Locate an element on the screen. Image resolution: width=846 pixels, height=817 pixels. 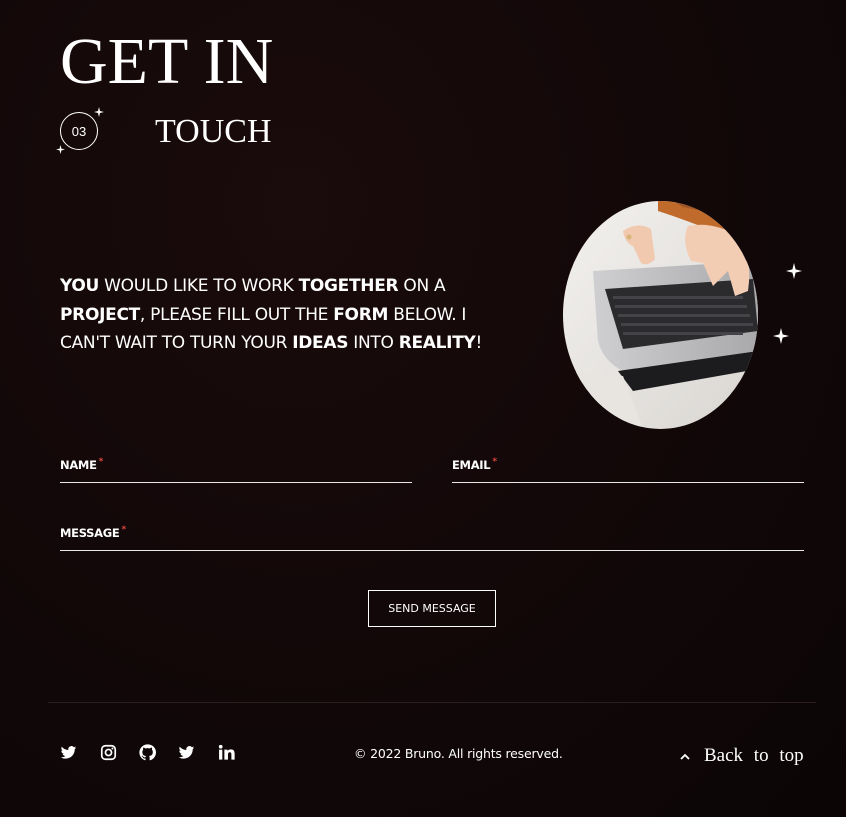
send-message-button: SEND MESSAGE is located at coordinates (432, 608).